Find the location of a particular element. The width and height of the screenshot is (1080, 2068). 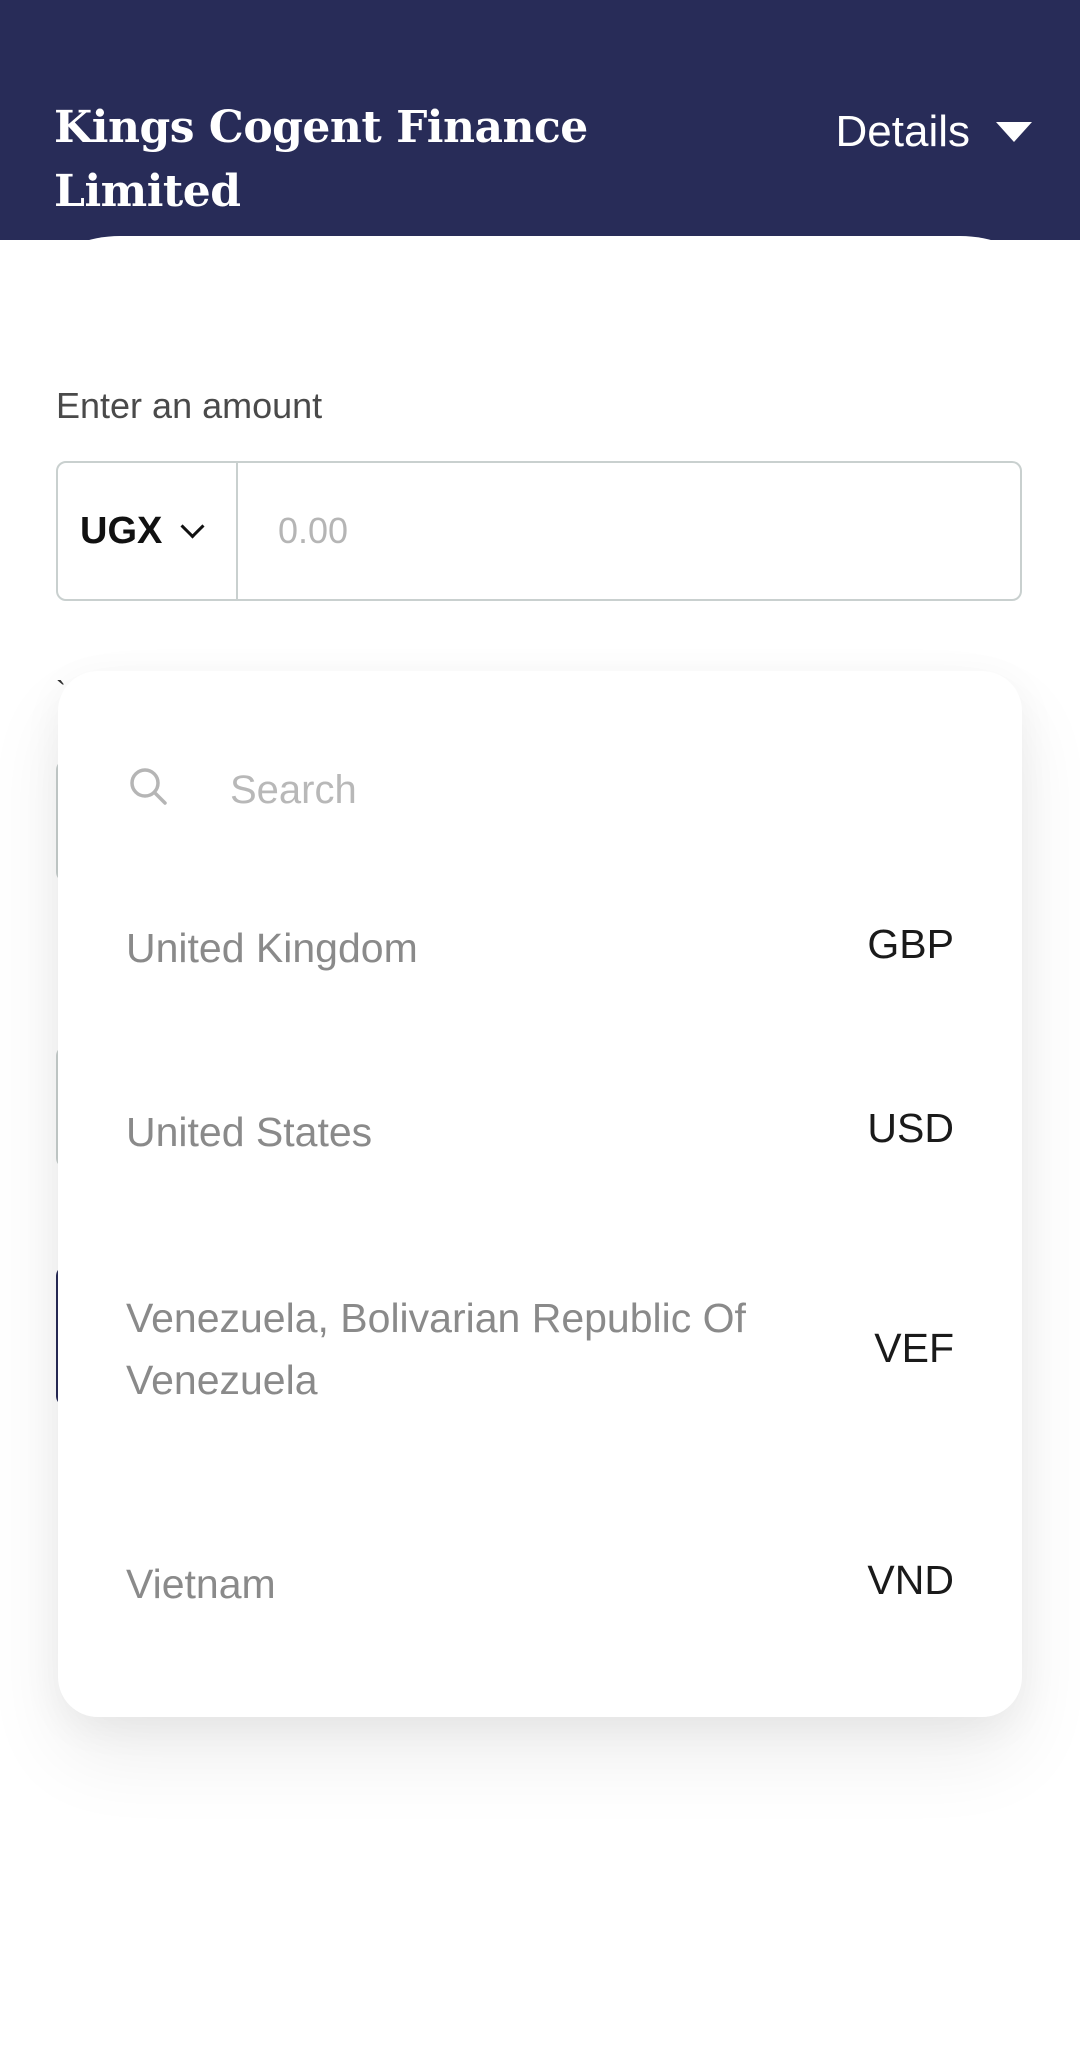

details-toggle: Details is located at coordinates (933, 132).